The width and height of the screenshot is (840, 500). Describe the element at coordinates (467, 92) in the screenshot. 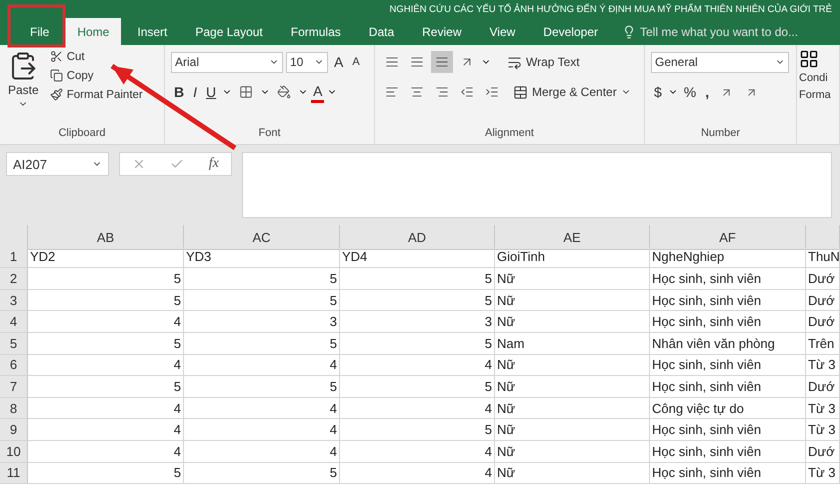

I see `indent-decrease-icon` at that location.